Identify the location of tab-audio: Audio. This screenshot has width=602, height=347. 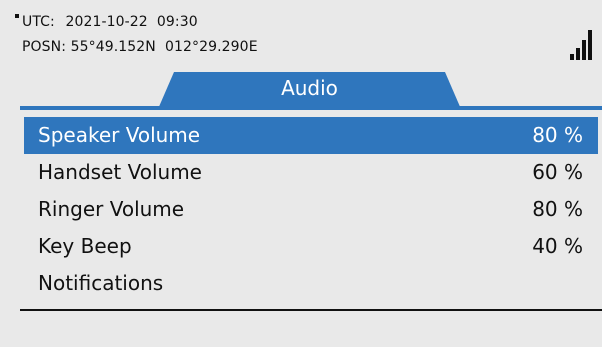
(309, 90).